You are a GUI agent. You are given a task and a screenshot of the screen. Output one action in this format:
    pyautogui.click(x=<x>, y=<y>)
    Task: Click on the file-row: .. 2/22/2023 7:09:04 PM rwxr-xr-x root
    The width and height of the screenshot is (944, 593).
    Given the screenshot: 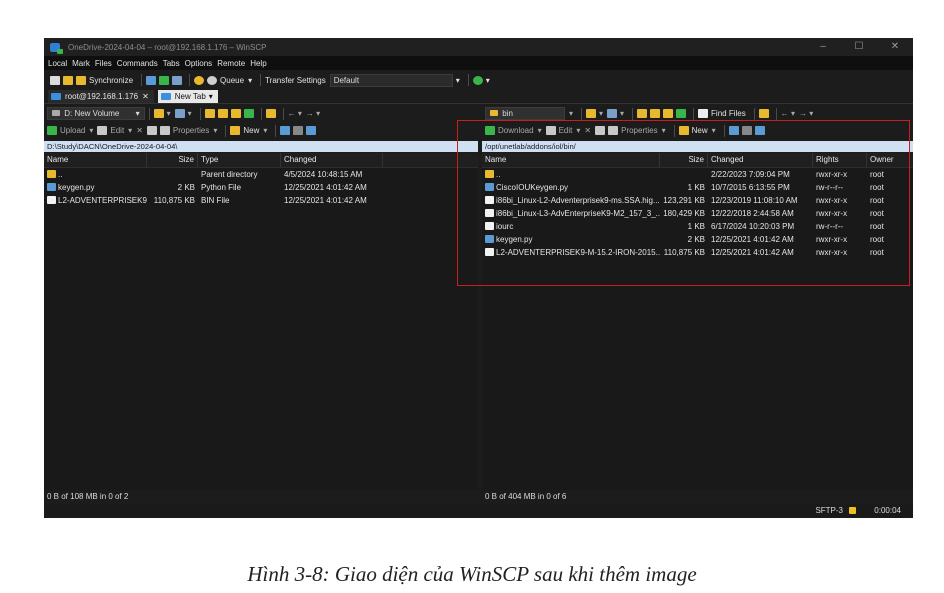 What is the action you would take?
    pyautogui.click(x=697, y=174)
    